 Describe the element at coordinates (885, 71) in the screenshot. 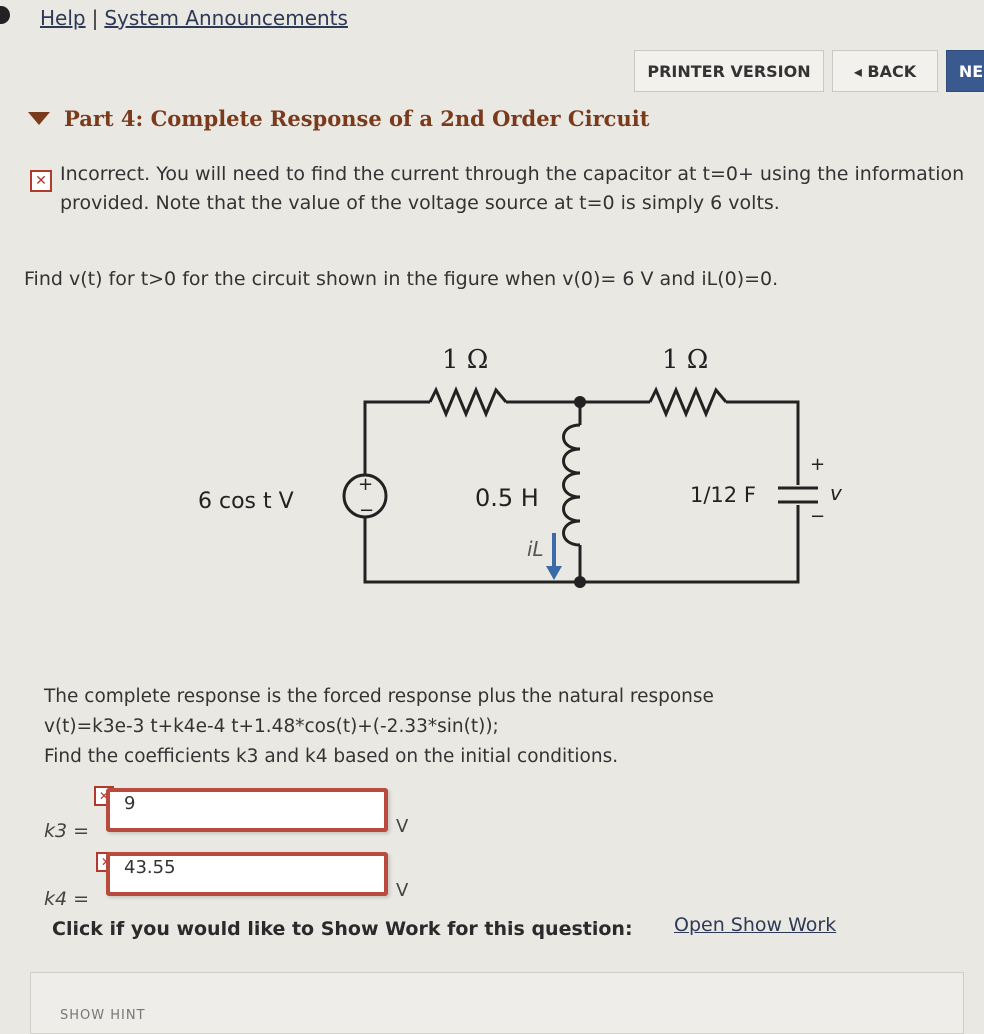

I see `back-button: ◂ BACK` at that location.